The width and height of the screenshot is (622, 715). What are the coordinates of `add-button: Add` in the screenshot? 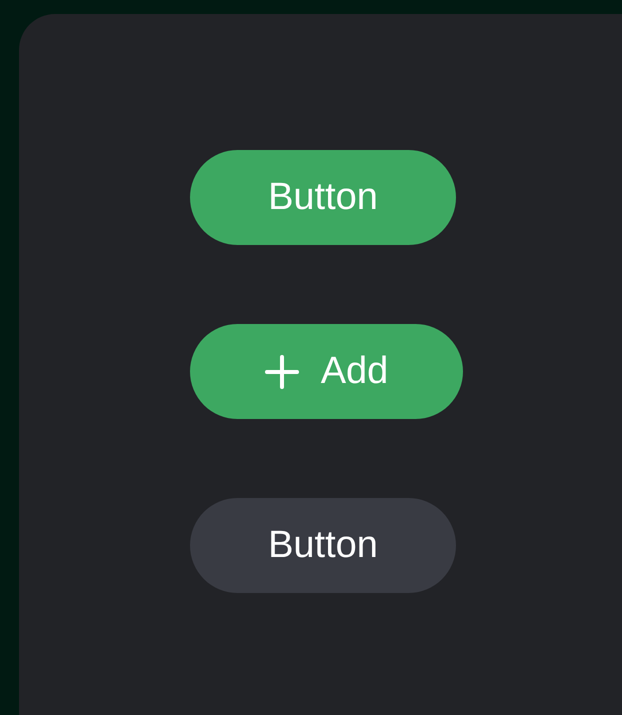 It's located at (326, 371).